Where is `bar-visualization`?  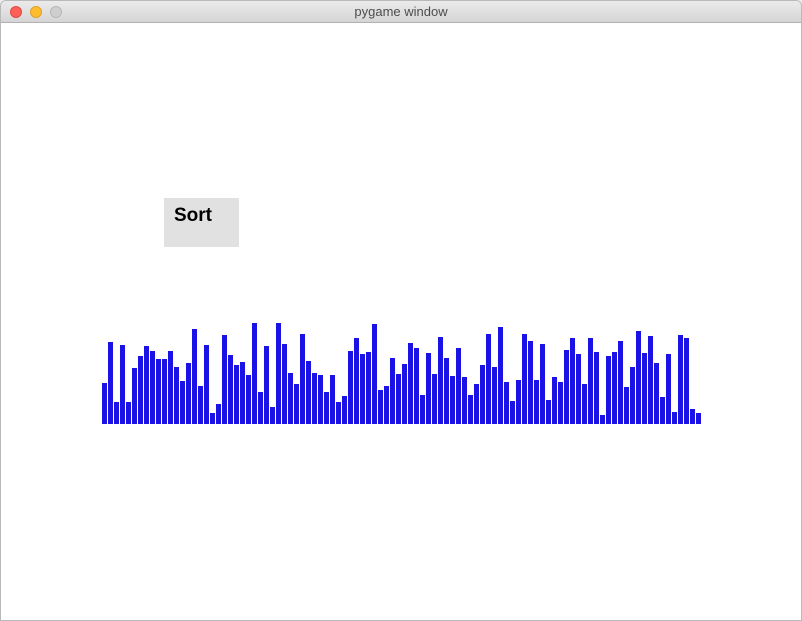 bar-visualization is located at coordinates (401, 373).